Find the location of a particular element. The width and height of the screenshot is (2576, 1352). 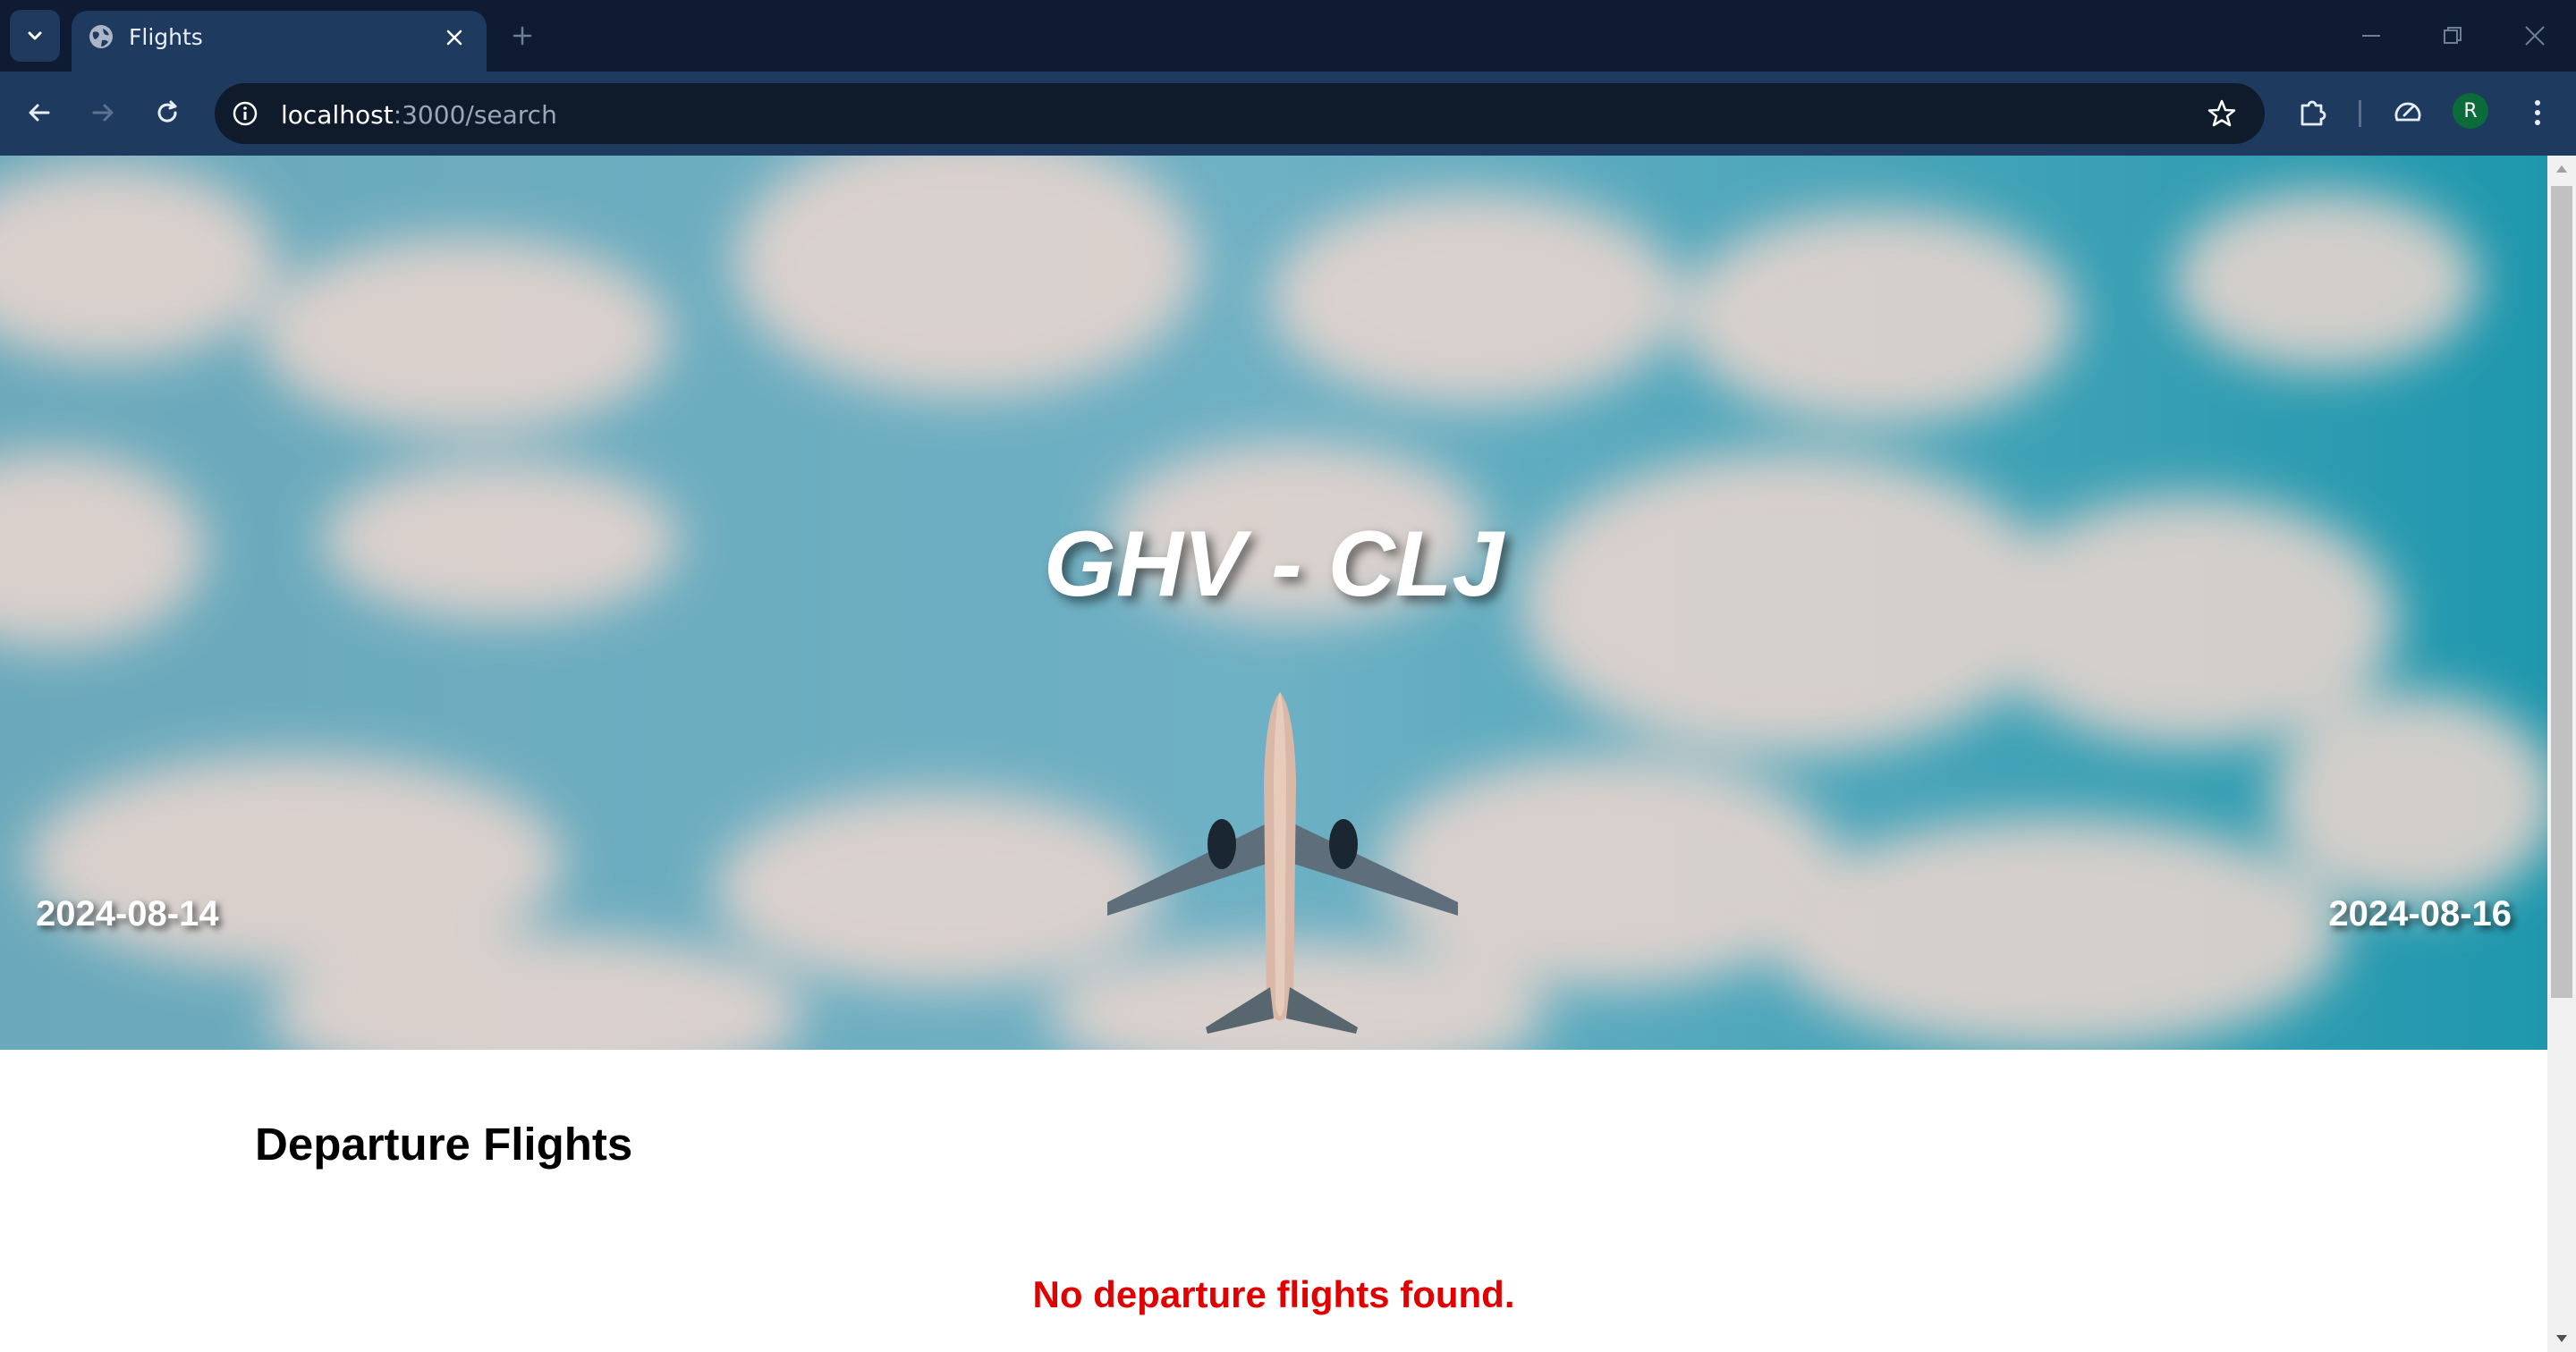

arrow-left-icon is located at coordinates (39, 113).